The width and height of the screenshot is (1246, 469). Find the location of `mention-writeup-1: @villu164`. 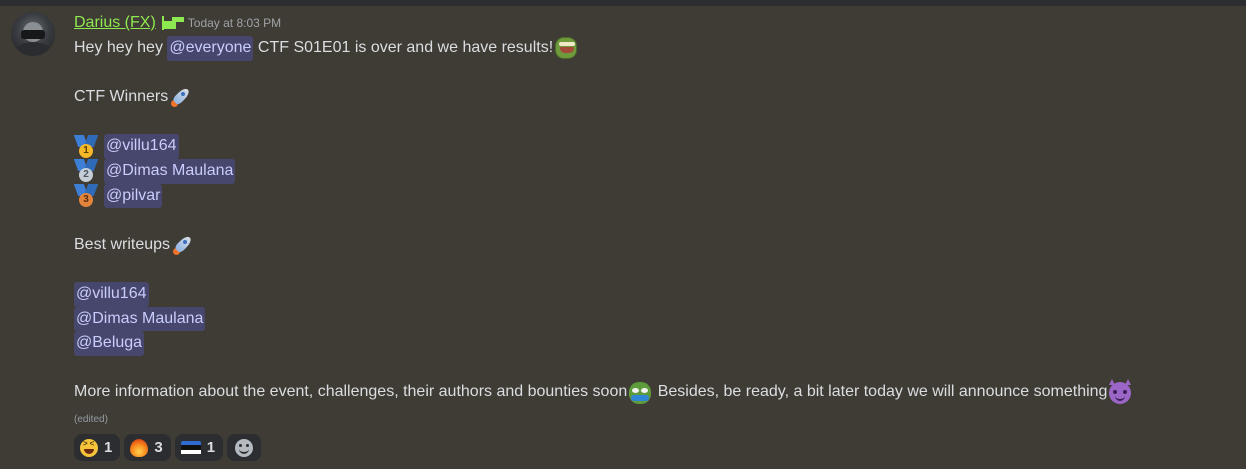

mention-writeup-1: @villu164 is located at coordinates (111, 294).